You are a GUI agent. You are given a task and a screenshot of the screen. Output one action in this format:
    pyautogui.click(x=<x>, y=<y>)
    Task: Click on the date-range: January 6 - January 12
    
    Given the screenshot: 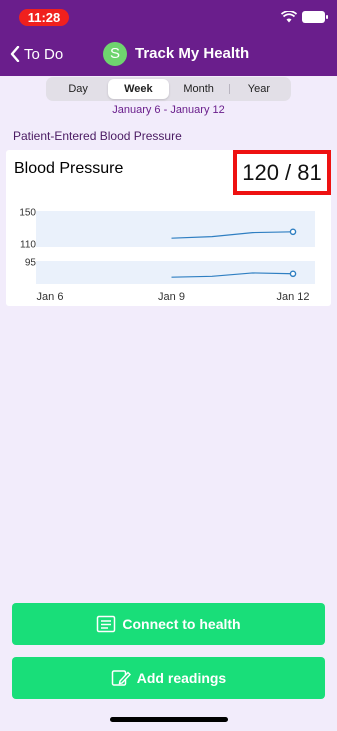 What is the action you would take?
    pyautogui.click(x=168, y=110)
    